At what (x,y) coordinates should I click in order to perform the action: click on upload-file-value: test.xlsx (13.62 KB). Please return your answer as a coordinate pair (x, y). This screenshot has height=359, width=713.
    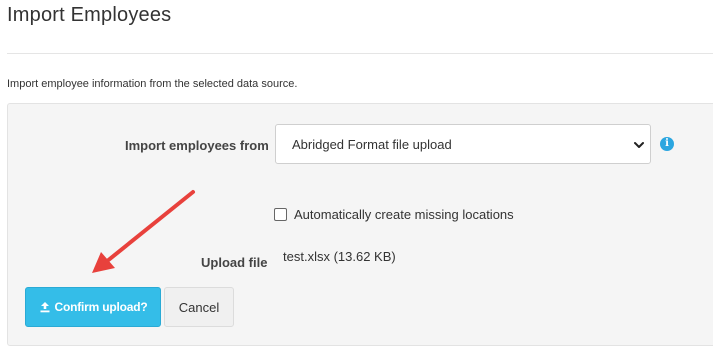
    Looking at the image, I should click on (339, 256).